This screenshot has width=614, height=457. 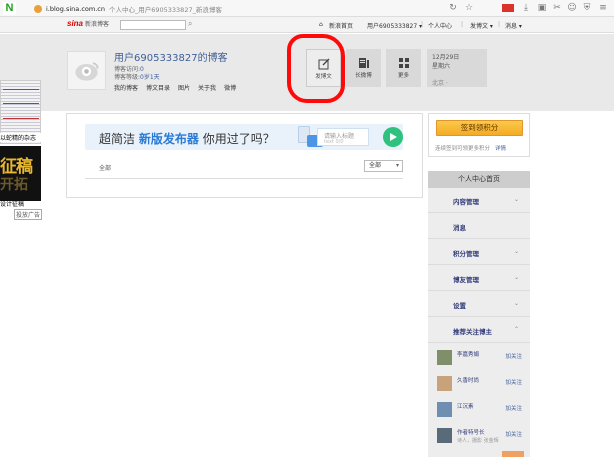 I want to click on screenshot-icon: ✂, so click(x=557, y=8).